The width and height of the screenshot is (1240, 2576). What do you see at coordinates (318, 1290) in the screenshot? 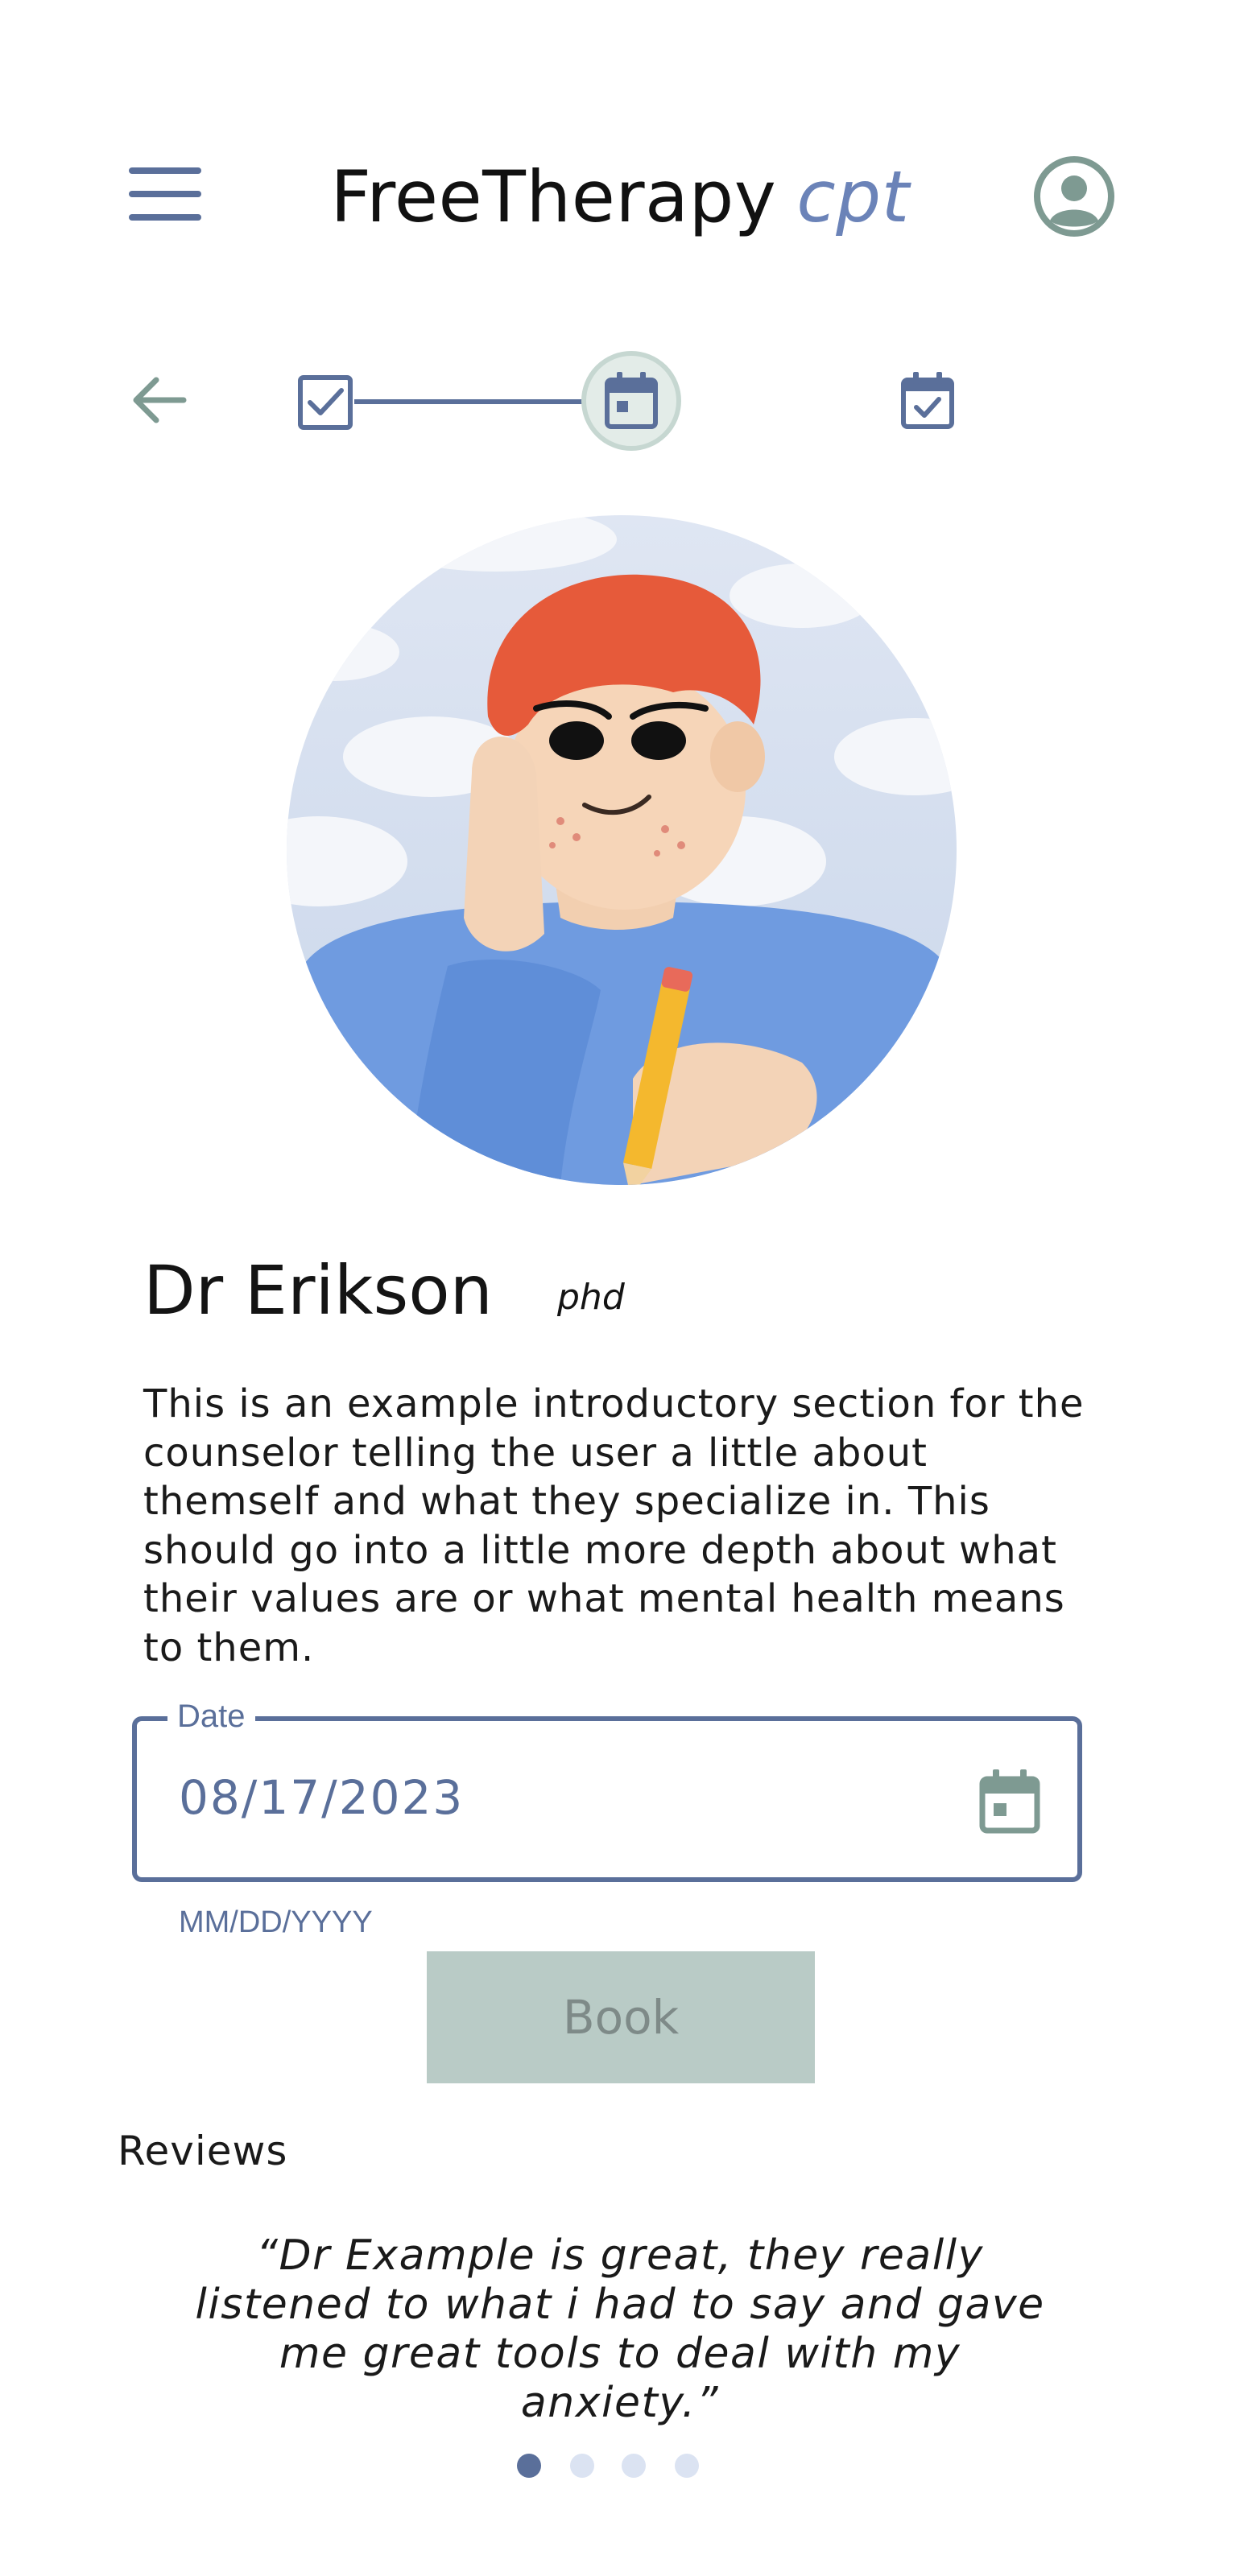
I see `counselor-name: Dr Erikson` at bounding box center [318, 1290].